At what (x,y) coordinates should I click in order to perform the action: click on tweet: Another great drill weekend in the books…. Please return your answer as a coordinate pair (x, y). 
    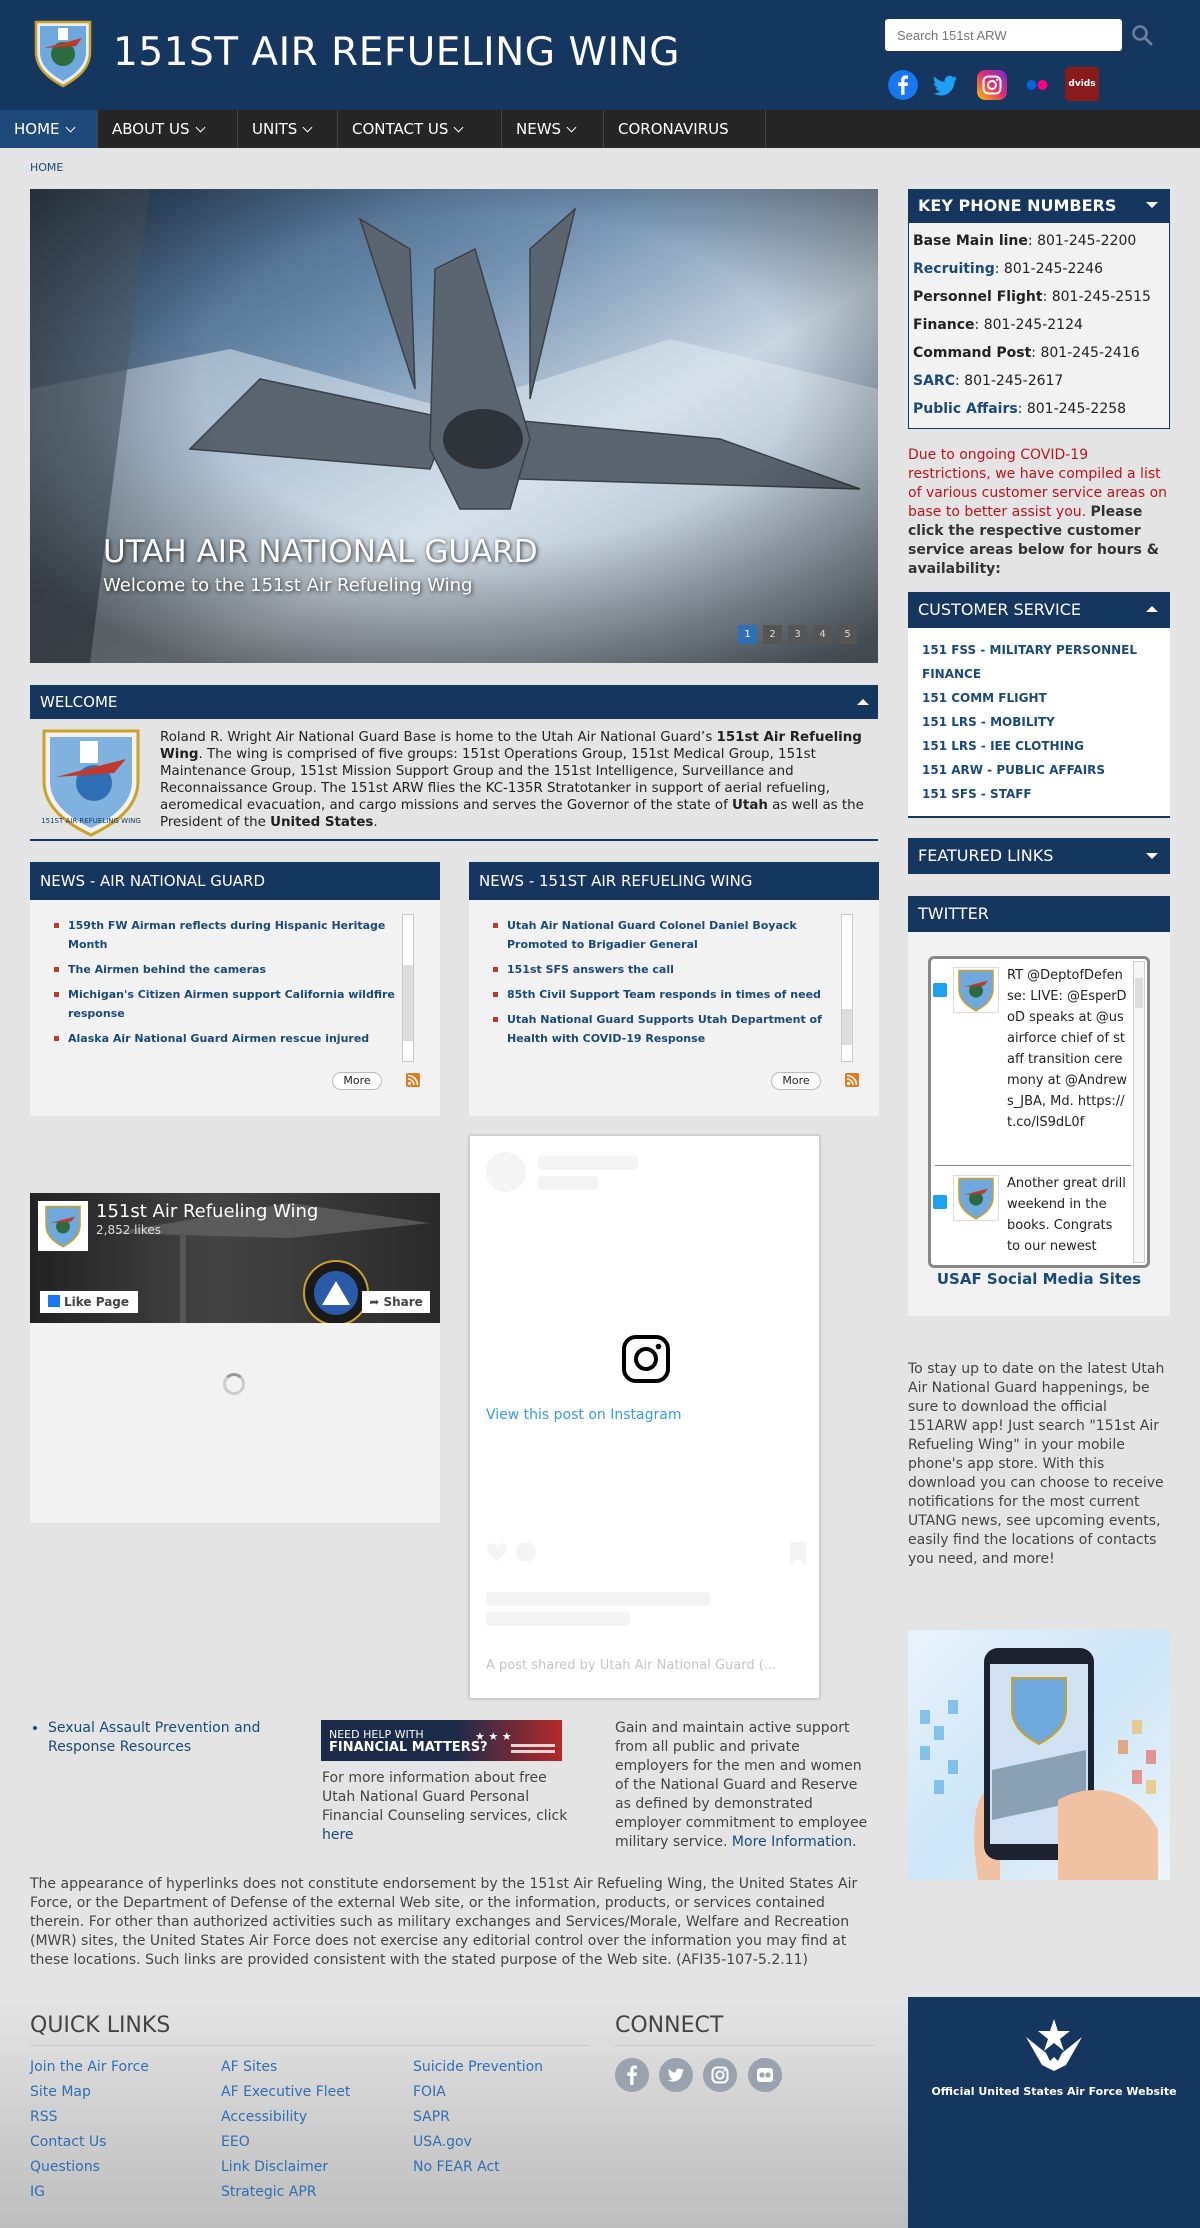
    Looking at the image, I should click on (1031, 1218).